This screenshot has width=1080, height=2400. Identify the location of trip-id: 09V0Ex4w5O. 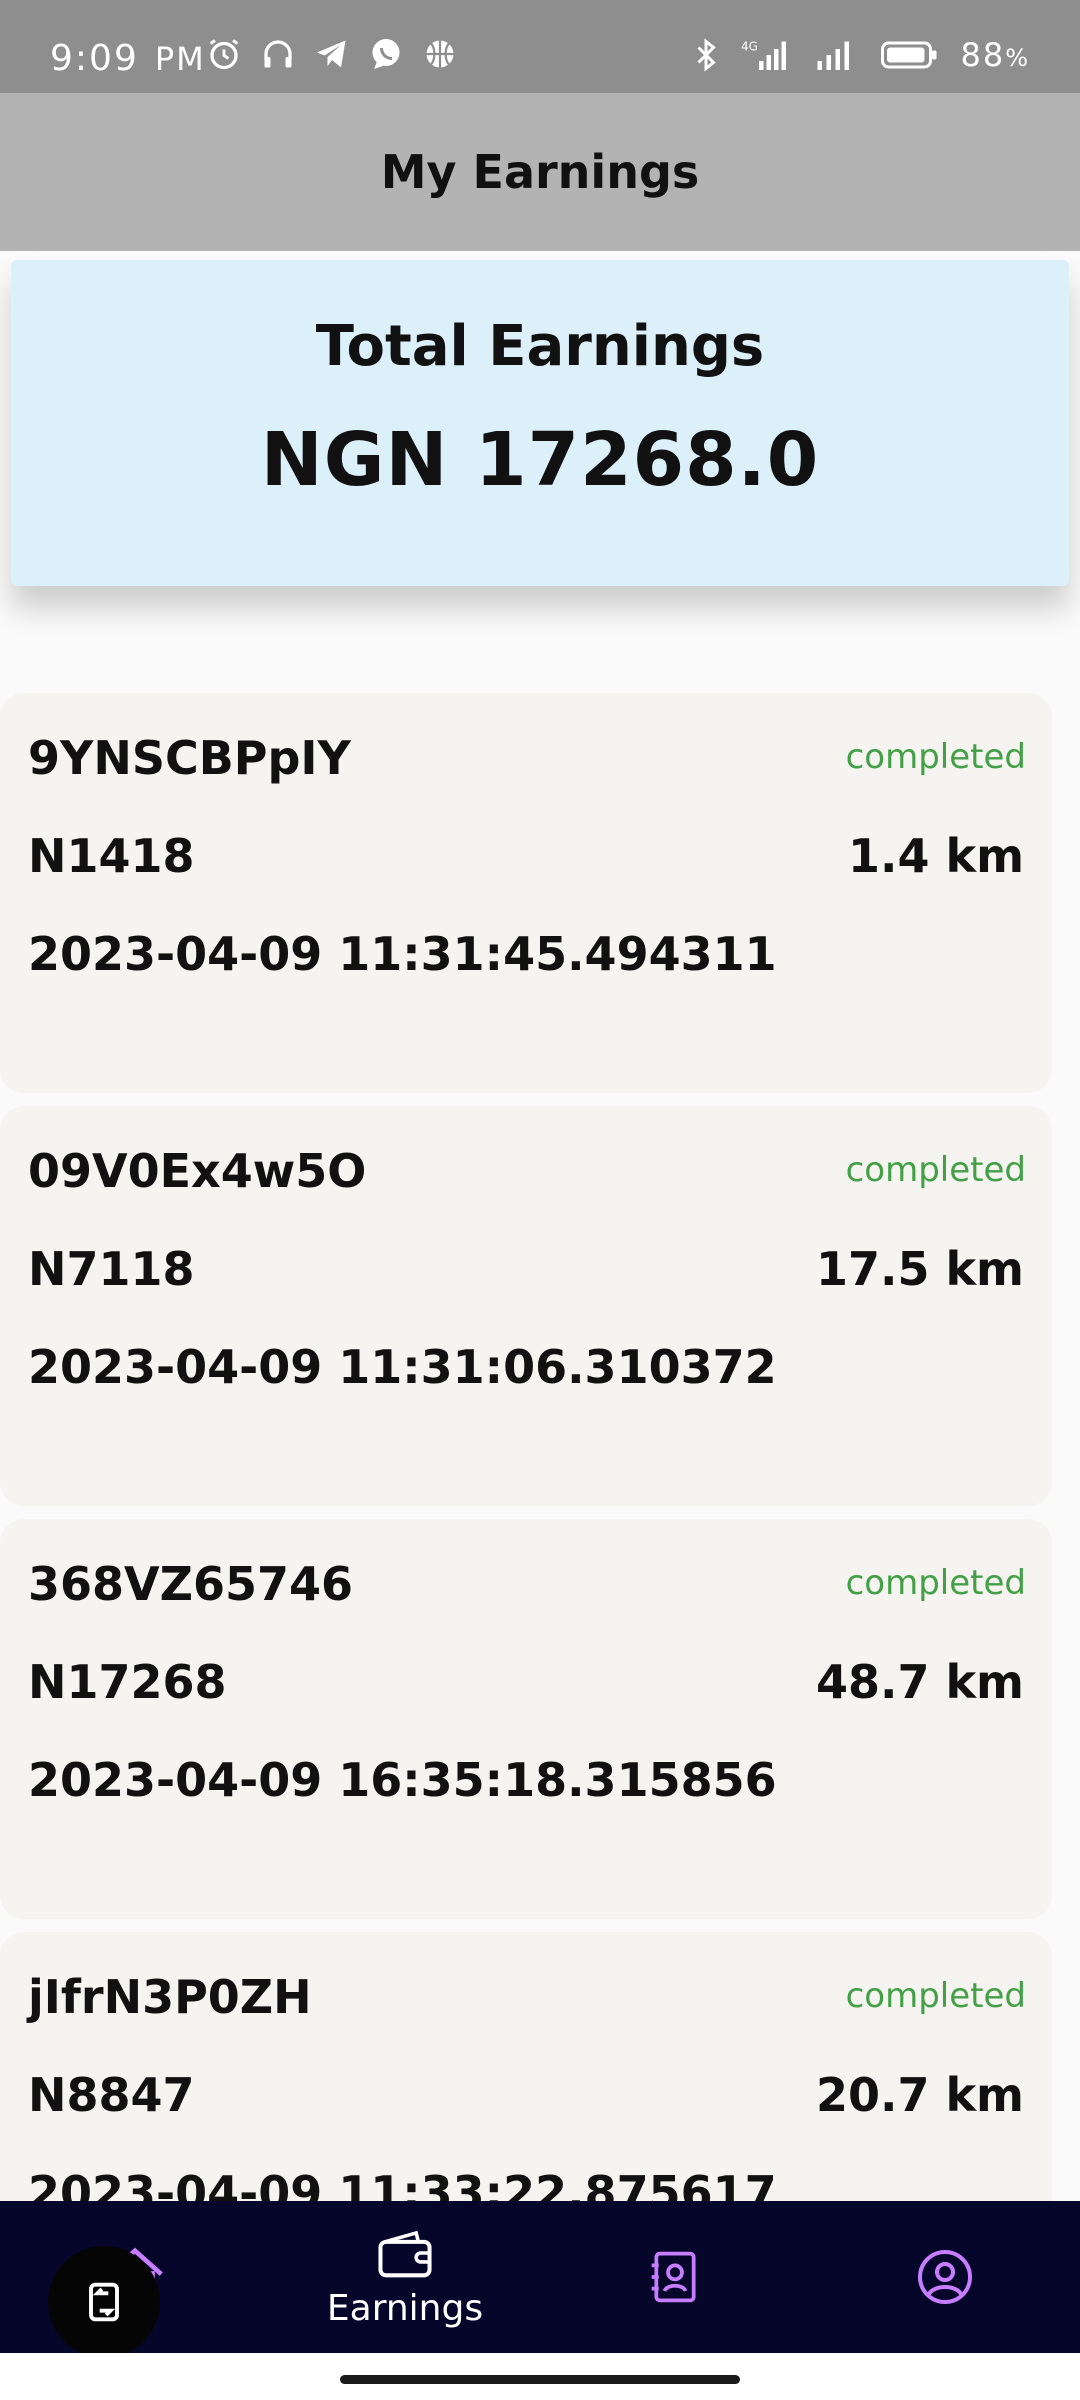
(197, 1171).